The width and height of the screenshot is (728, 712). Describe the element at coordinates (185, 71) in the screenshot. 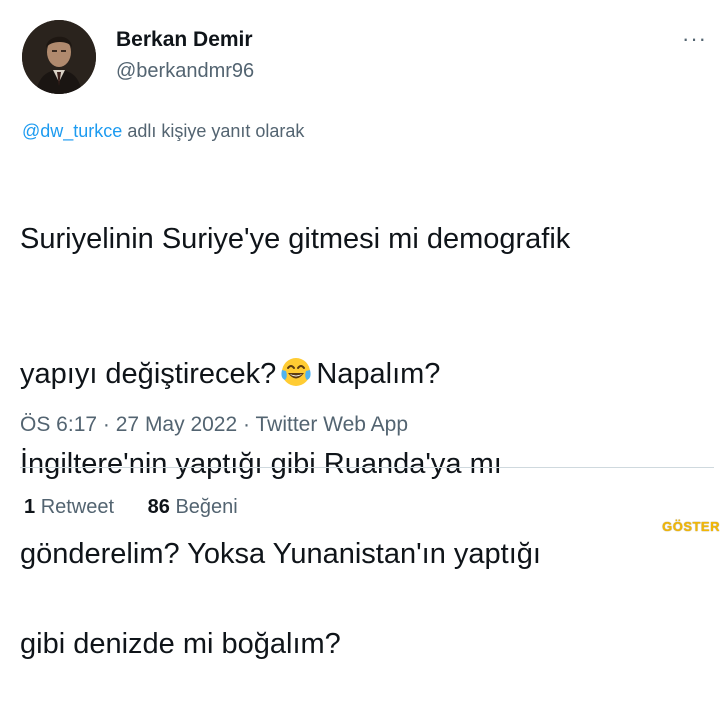

I see `user-handle: @berkandmr96` at that location.